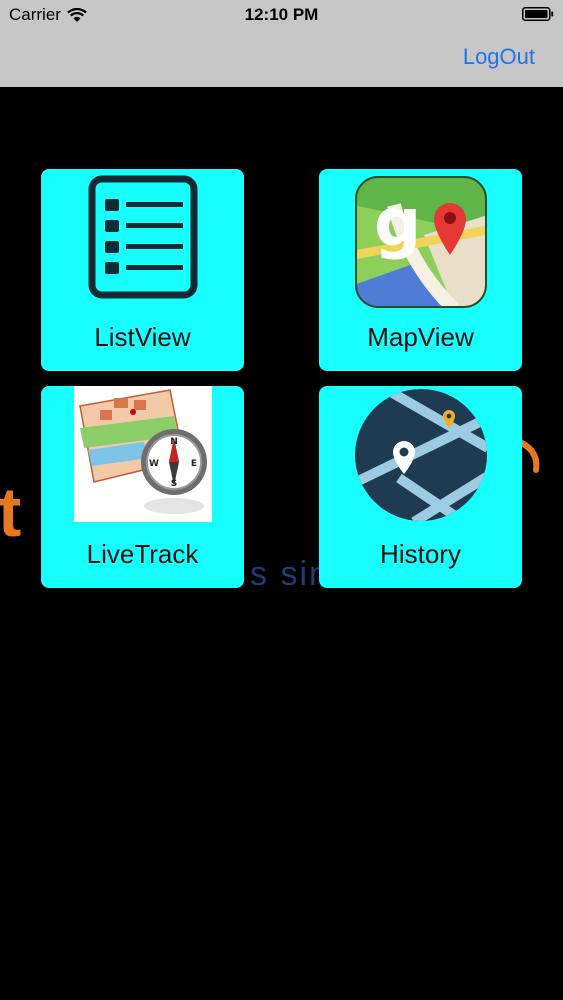 The height and width of the screenshot is (1000, 563). Describe the element at coordinates (499, 57) in the screenshot. I see `logout-button: LogOut` at that location.